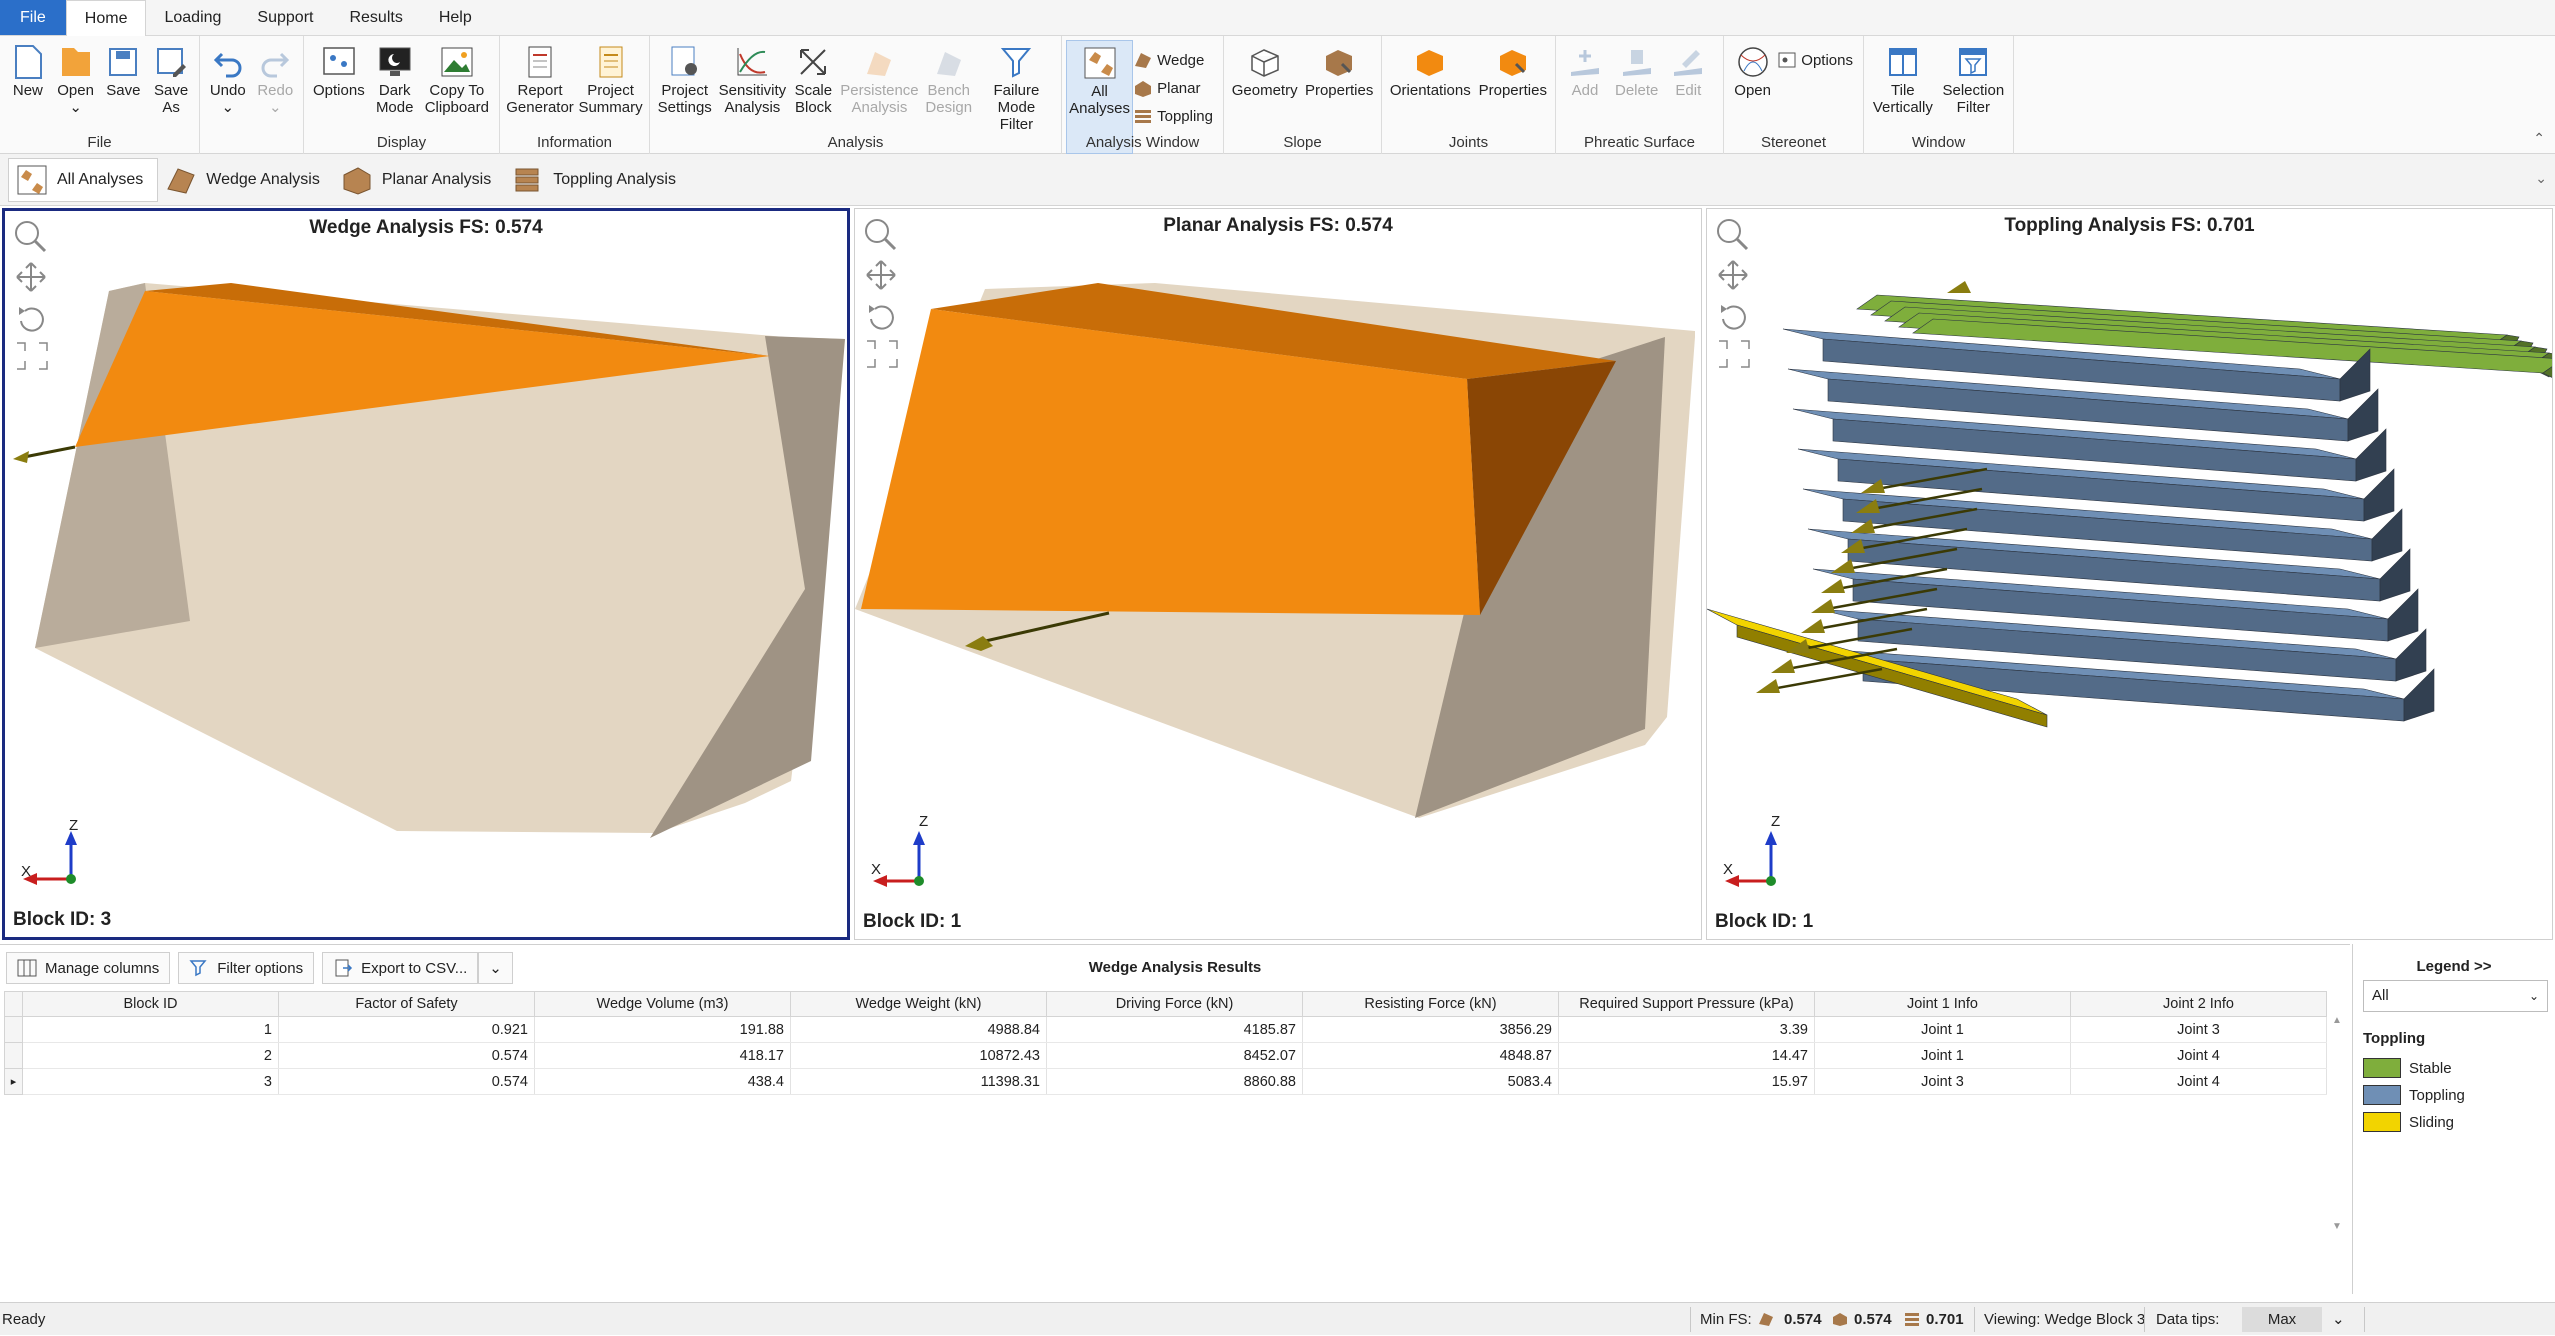 This screenshot has height=1336, width=2555. What do you see at coordinates (2539, 138) in the screenshot?
I see `collapse-ribbon-icon: ⌃` at bounding box center [2539, 138].